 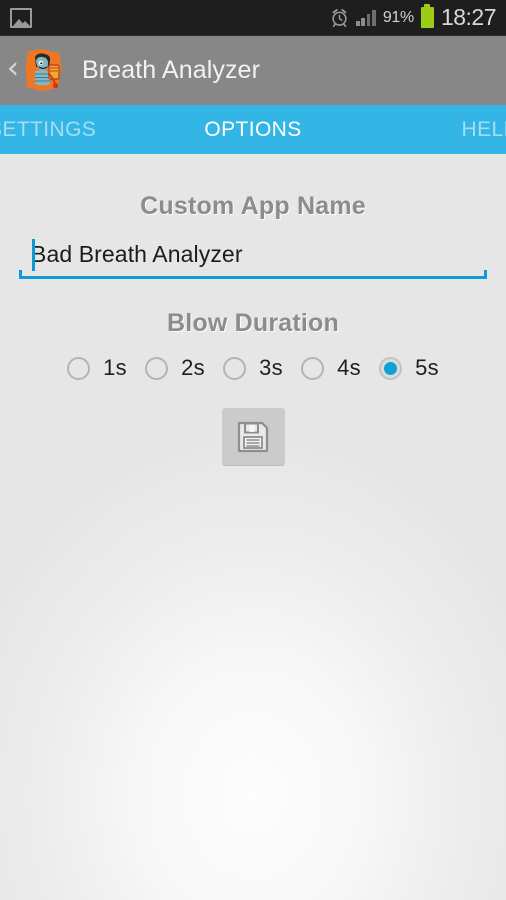 What do you see at coordinates (235, 368) in the screenshot?
I see `radio-circle-3s` at bounding box center [235, 368].